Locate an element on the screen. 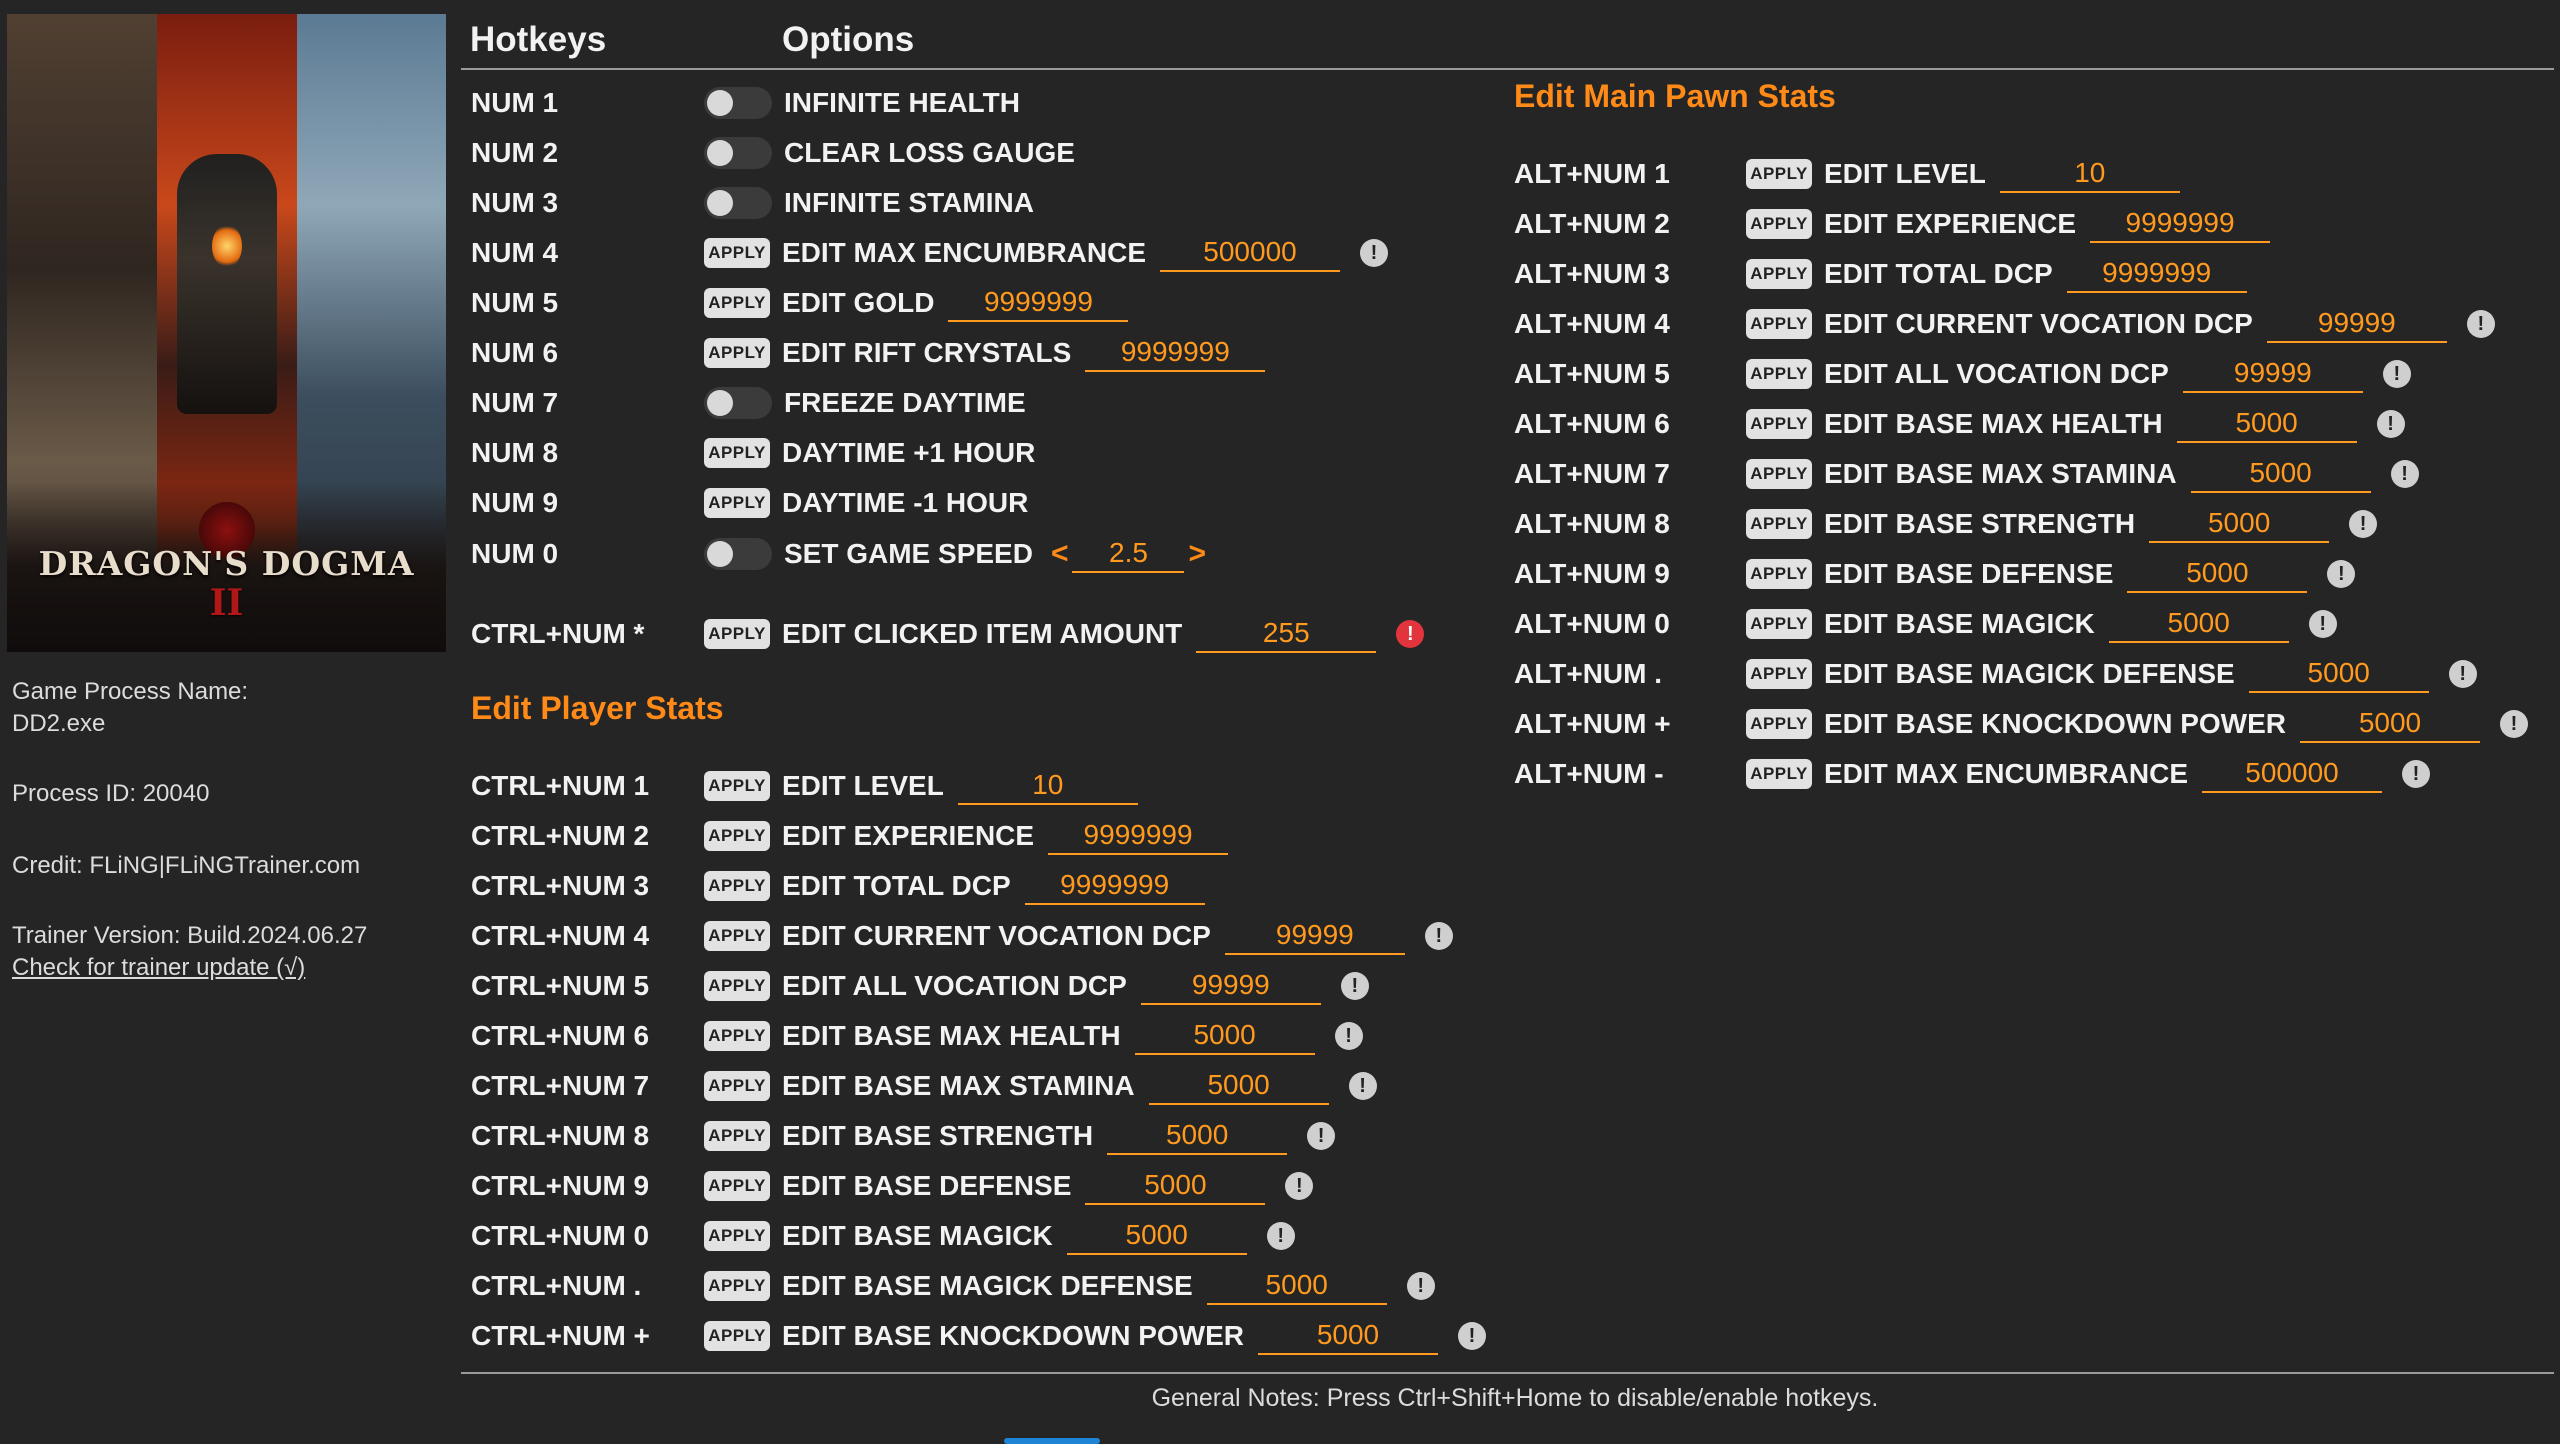 This screenshot has height=1444, width=2560. player-edit-base-max-health-value-input: 5000 is located at coordinates (1224, 1036).